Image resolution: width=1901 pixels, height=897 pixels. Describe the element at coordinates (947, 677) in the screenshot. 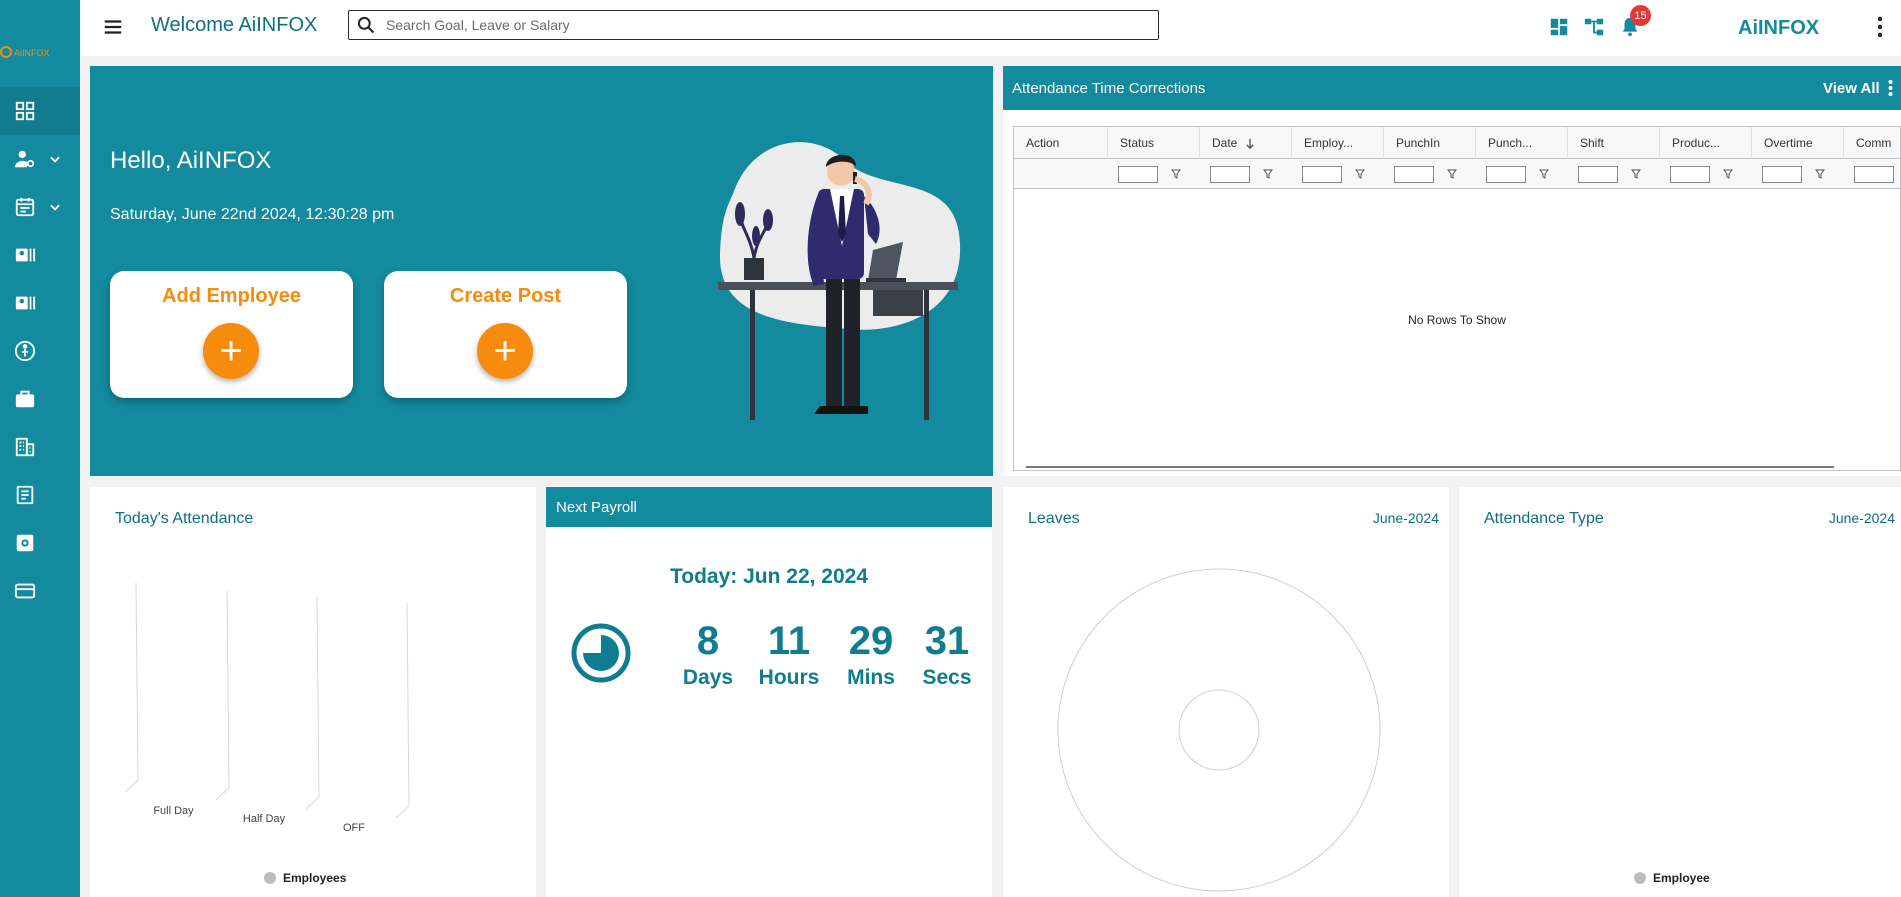

I see `countdown-secs-unit: Secs` at that location.